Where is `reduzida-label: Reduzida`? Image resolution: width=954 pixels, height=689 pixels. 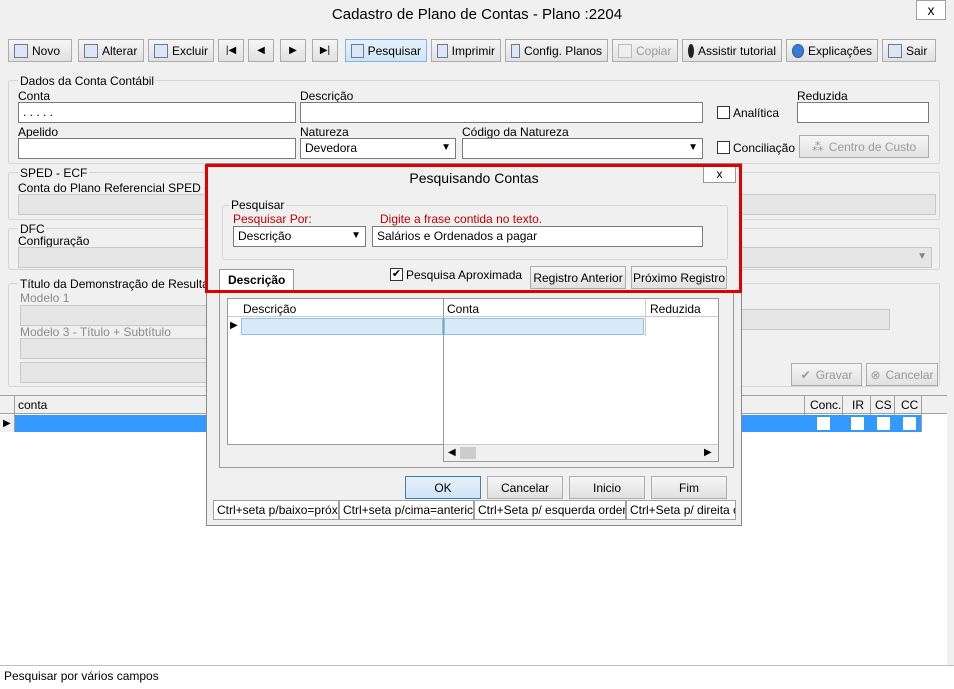 reduzida-label: Reduzida is located at coordinates (822, 96).